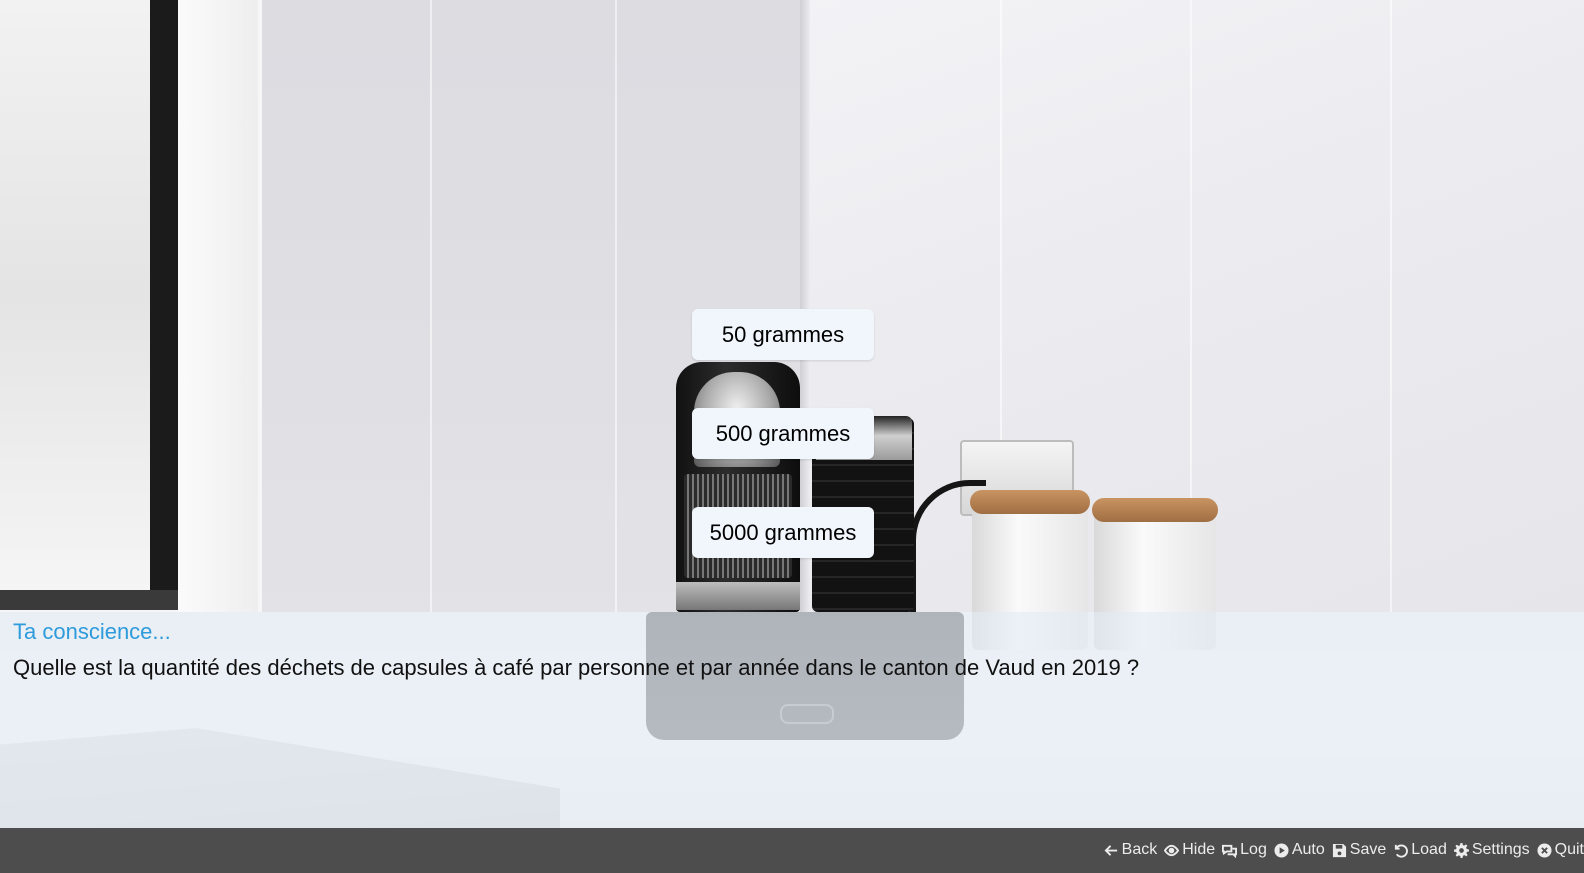  What do you see at coordinates (75, 295) in the screenshot?
I see `window-glass` at bounding box center [75, 295].